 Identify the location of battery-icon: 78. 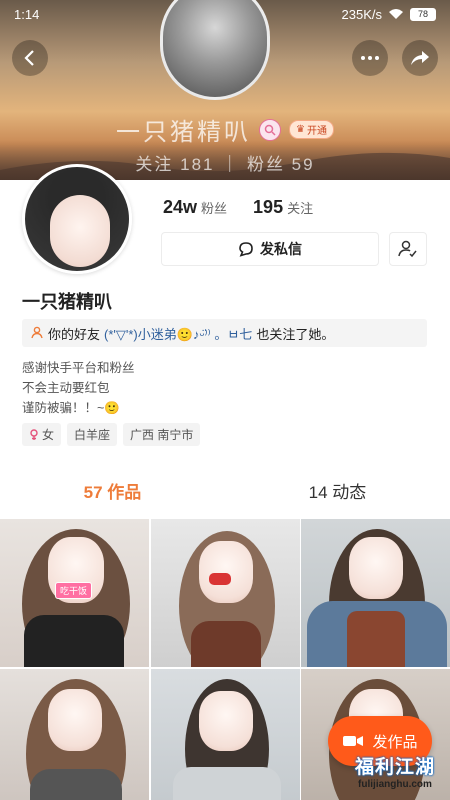
(423, 14).